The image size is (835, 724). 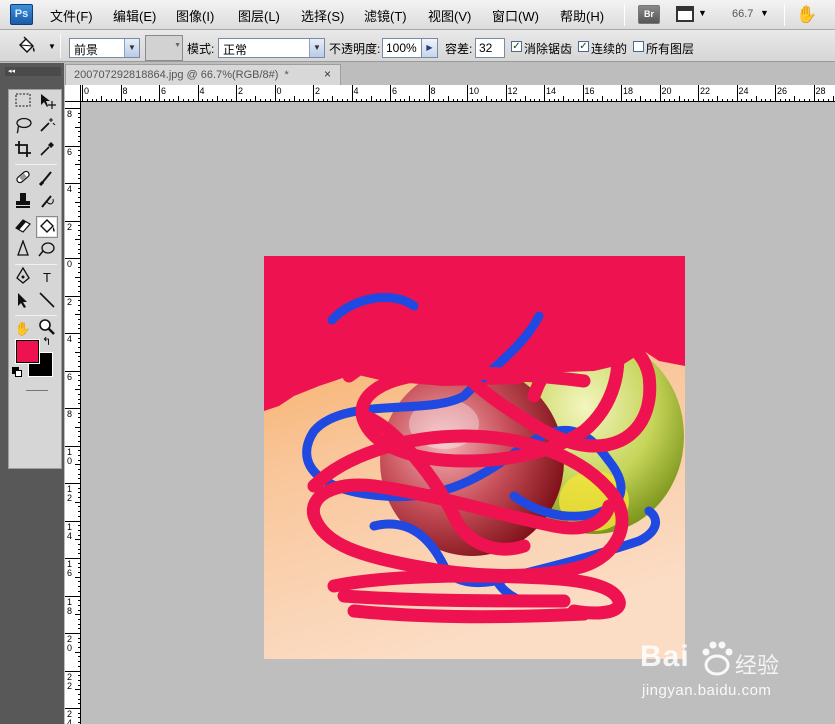 I want to click on toolbox-collapse-bar: ◂◂, so click(x=33, y=71).